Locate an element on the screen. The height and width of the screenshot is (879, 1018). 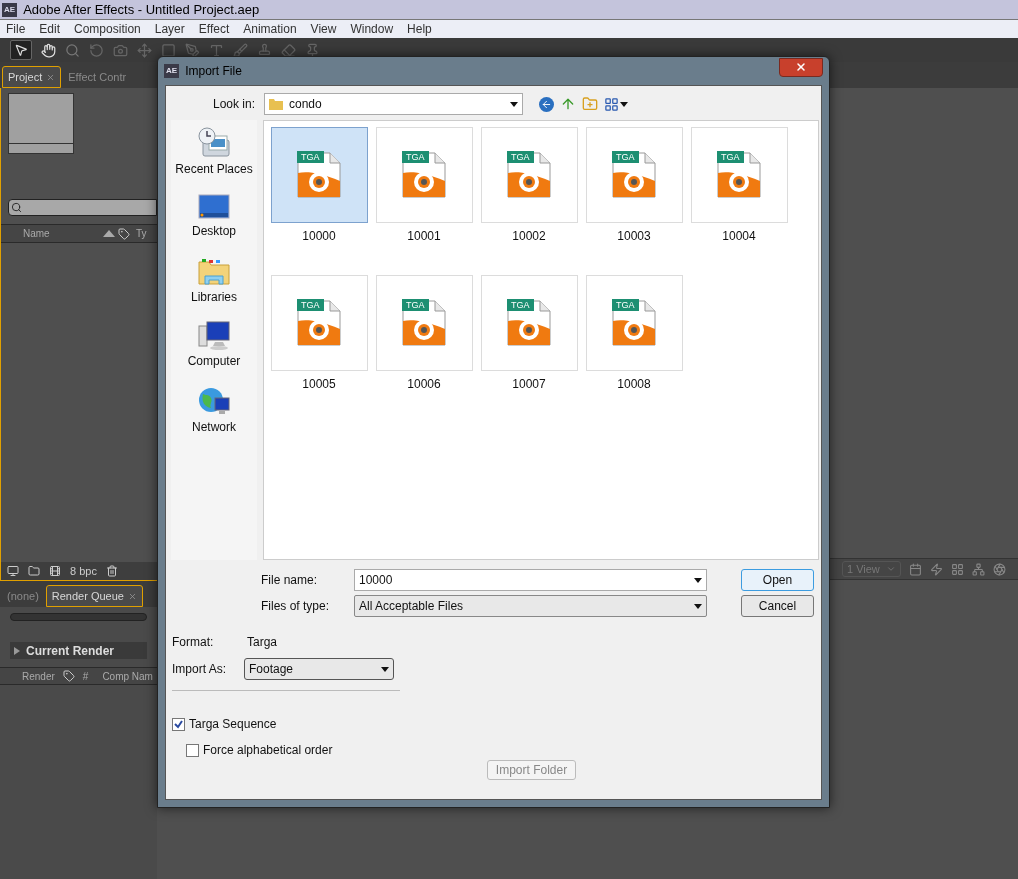
zoom-icon is located at coordinates (72, 50).